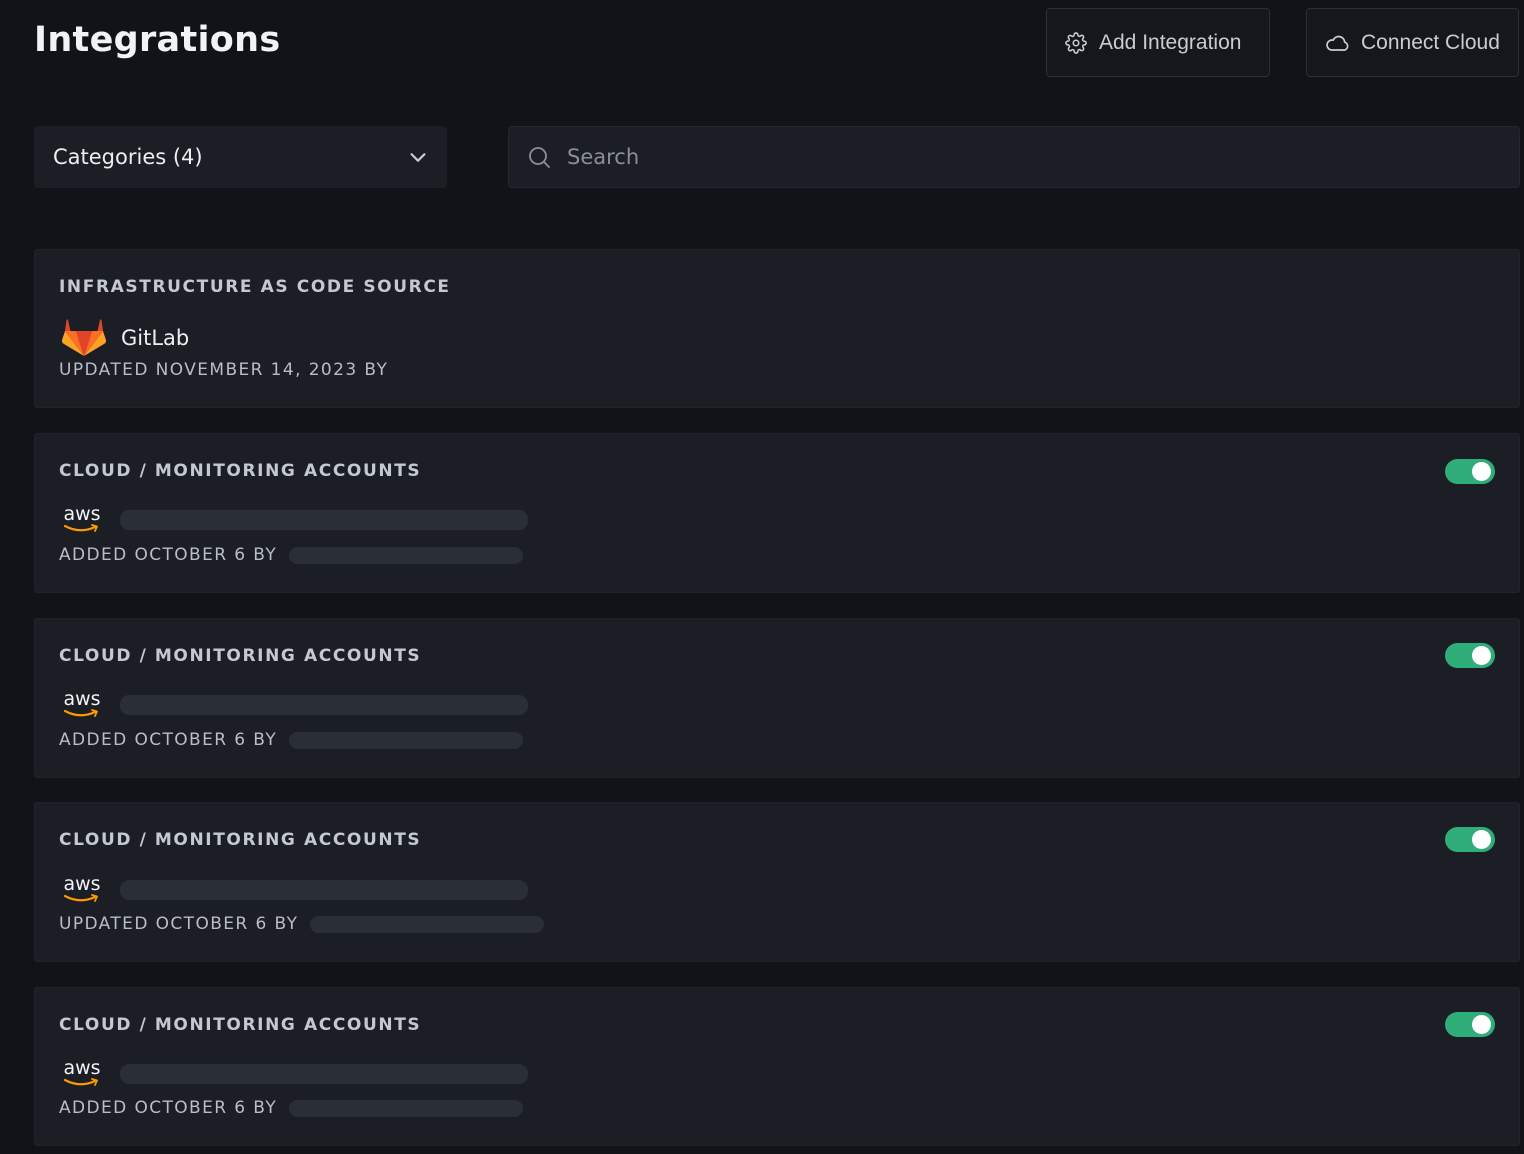 The width and height of the screenshot is (1524, 1154). I want to click on categories-label: Categories (4), so click(128, 157).